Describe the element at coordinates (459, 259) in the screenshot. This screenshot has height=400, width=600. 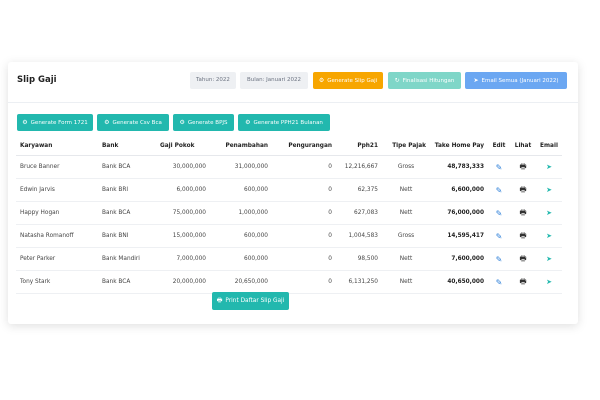
I see `table-cell: 7,600,000` at that location.